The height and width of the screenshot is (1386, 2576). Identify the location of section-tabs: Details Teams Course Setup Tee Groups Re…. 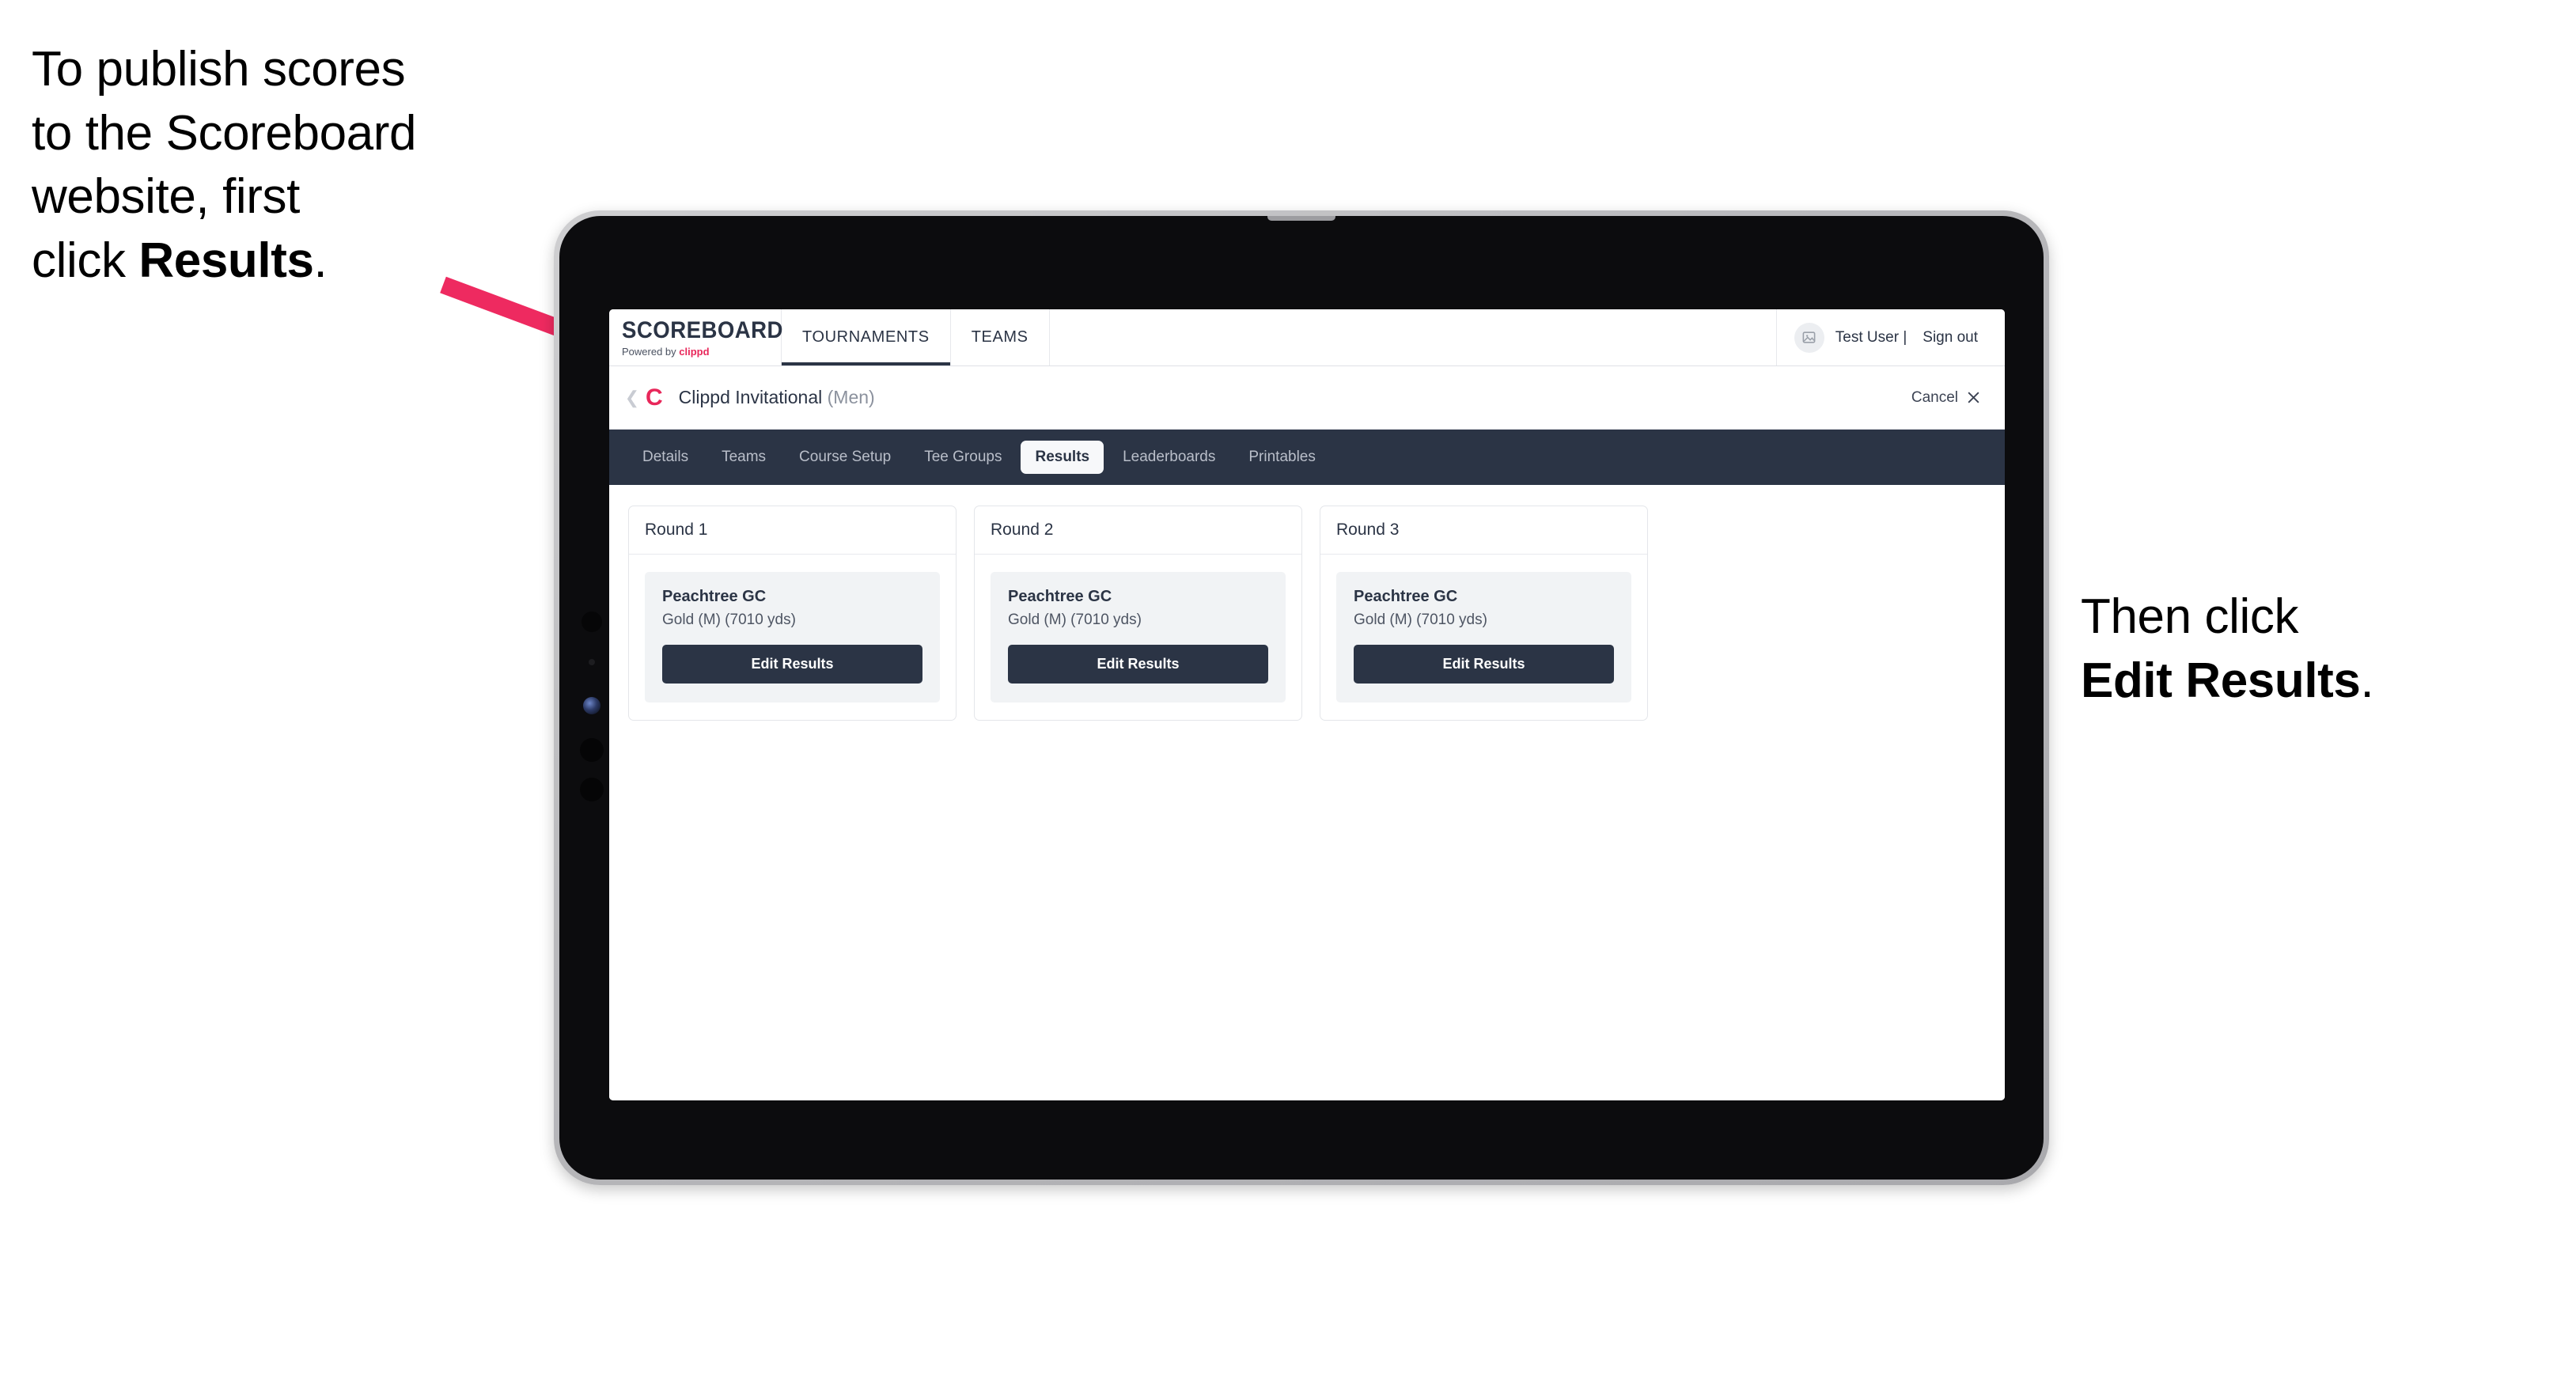
(1307, 458).